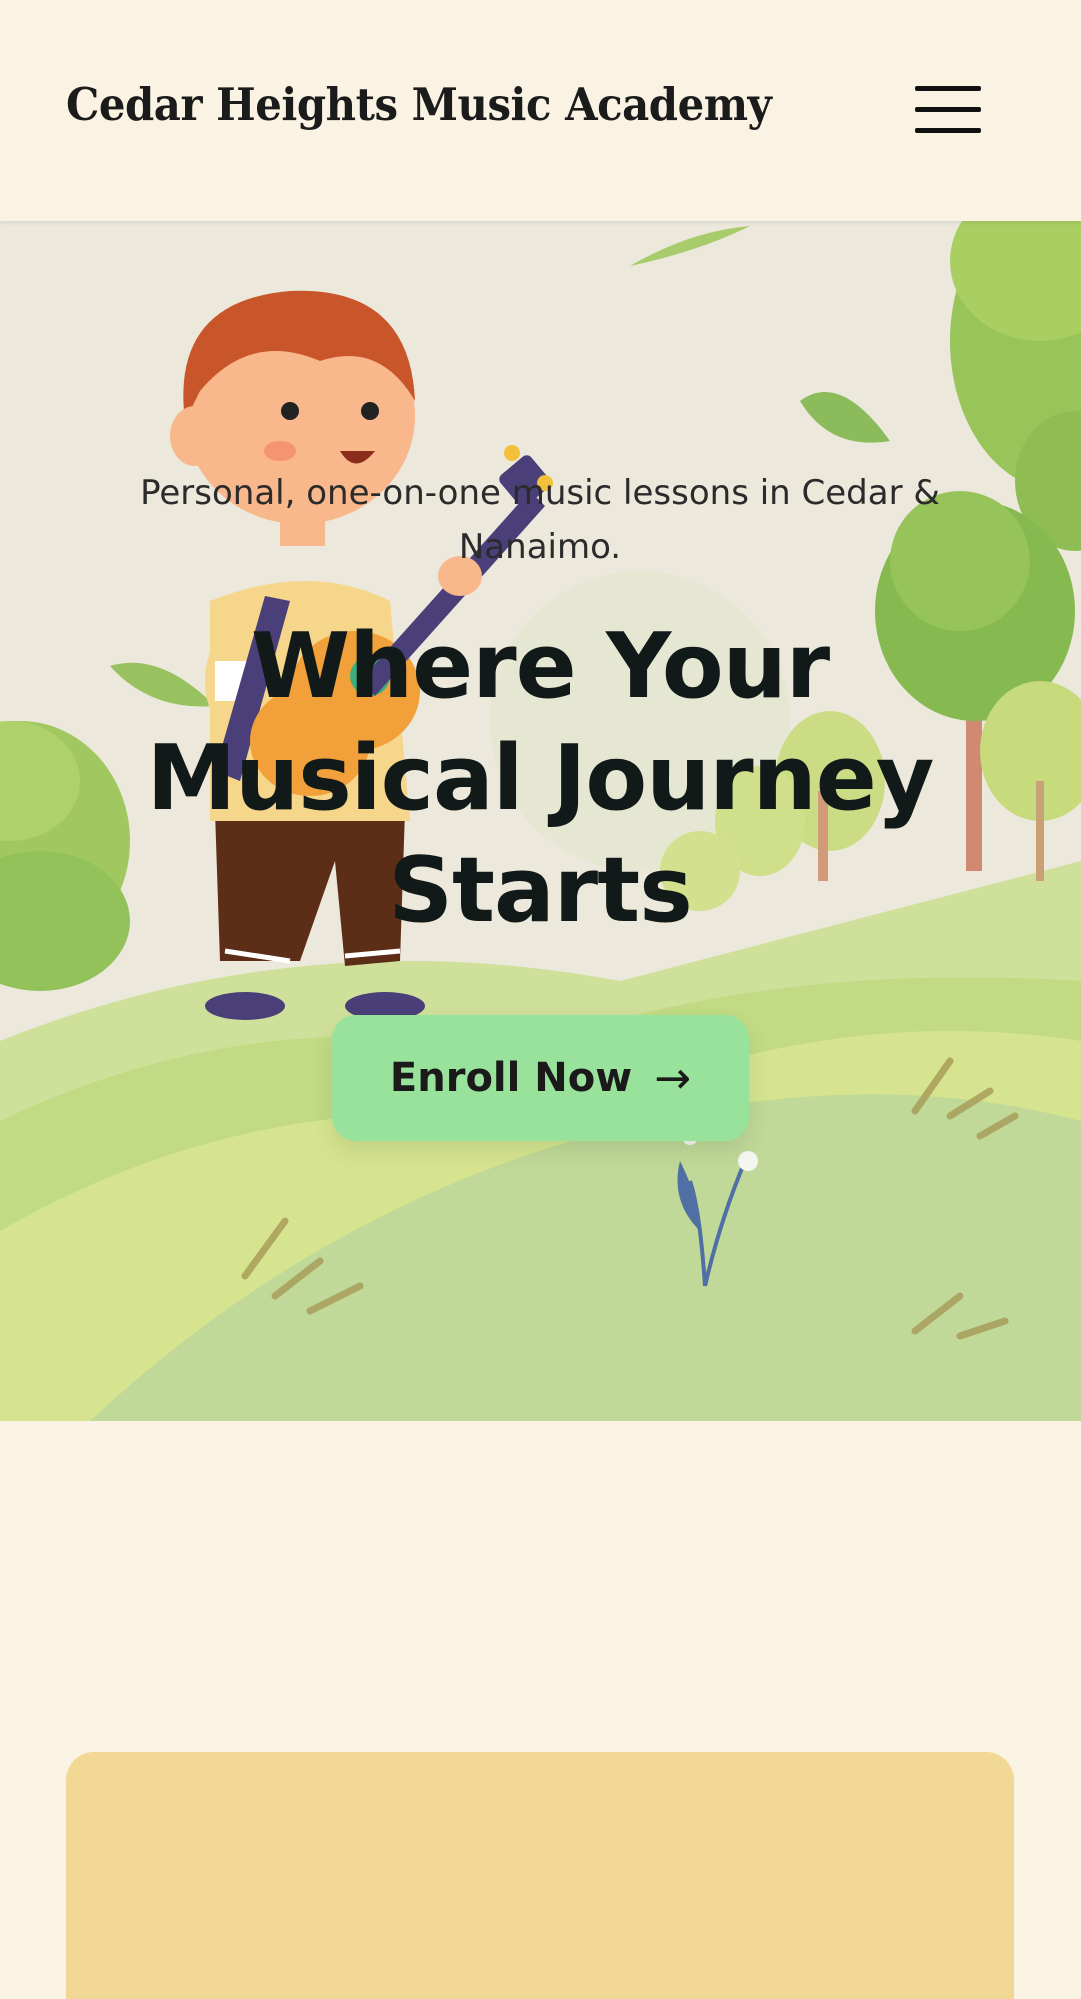 The height and width of the screenshot is (1999, 1081). I want to click on site-header: Cedar Heights Music Academy, so click(540, 110).